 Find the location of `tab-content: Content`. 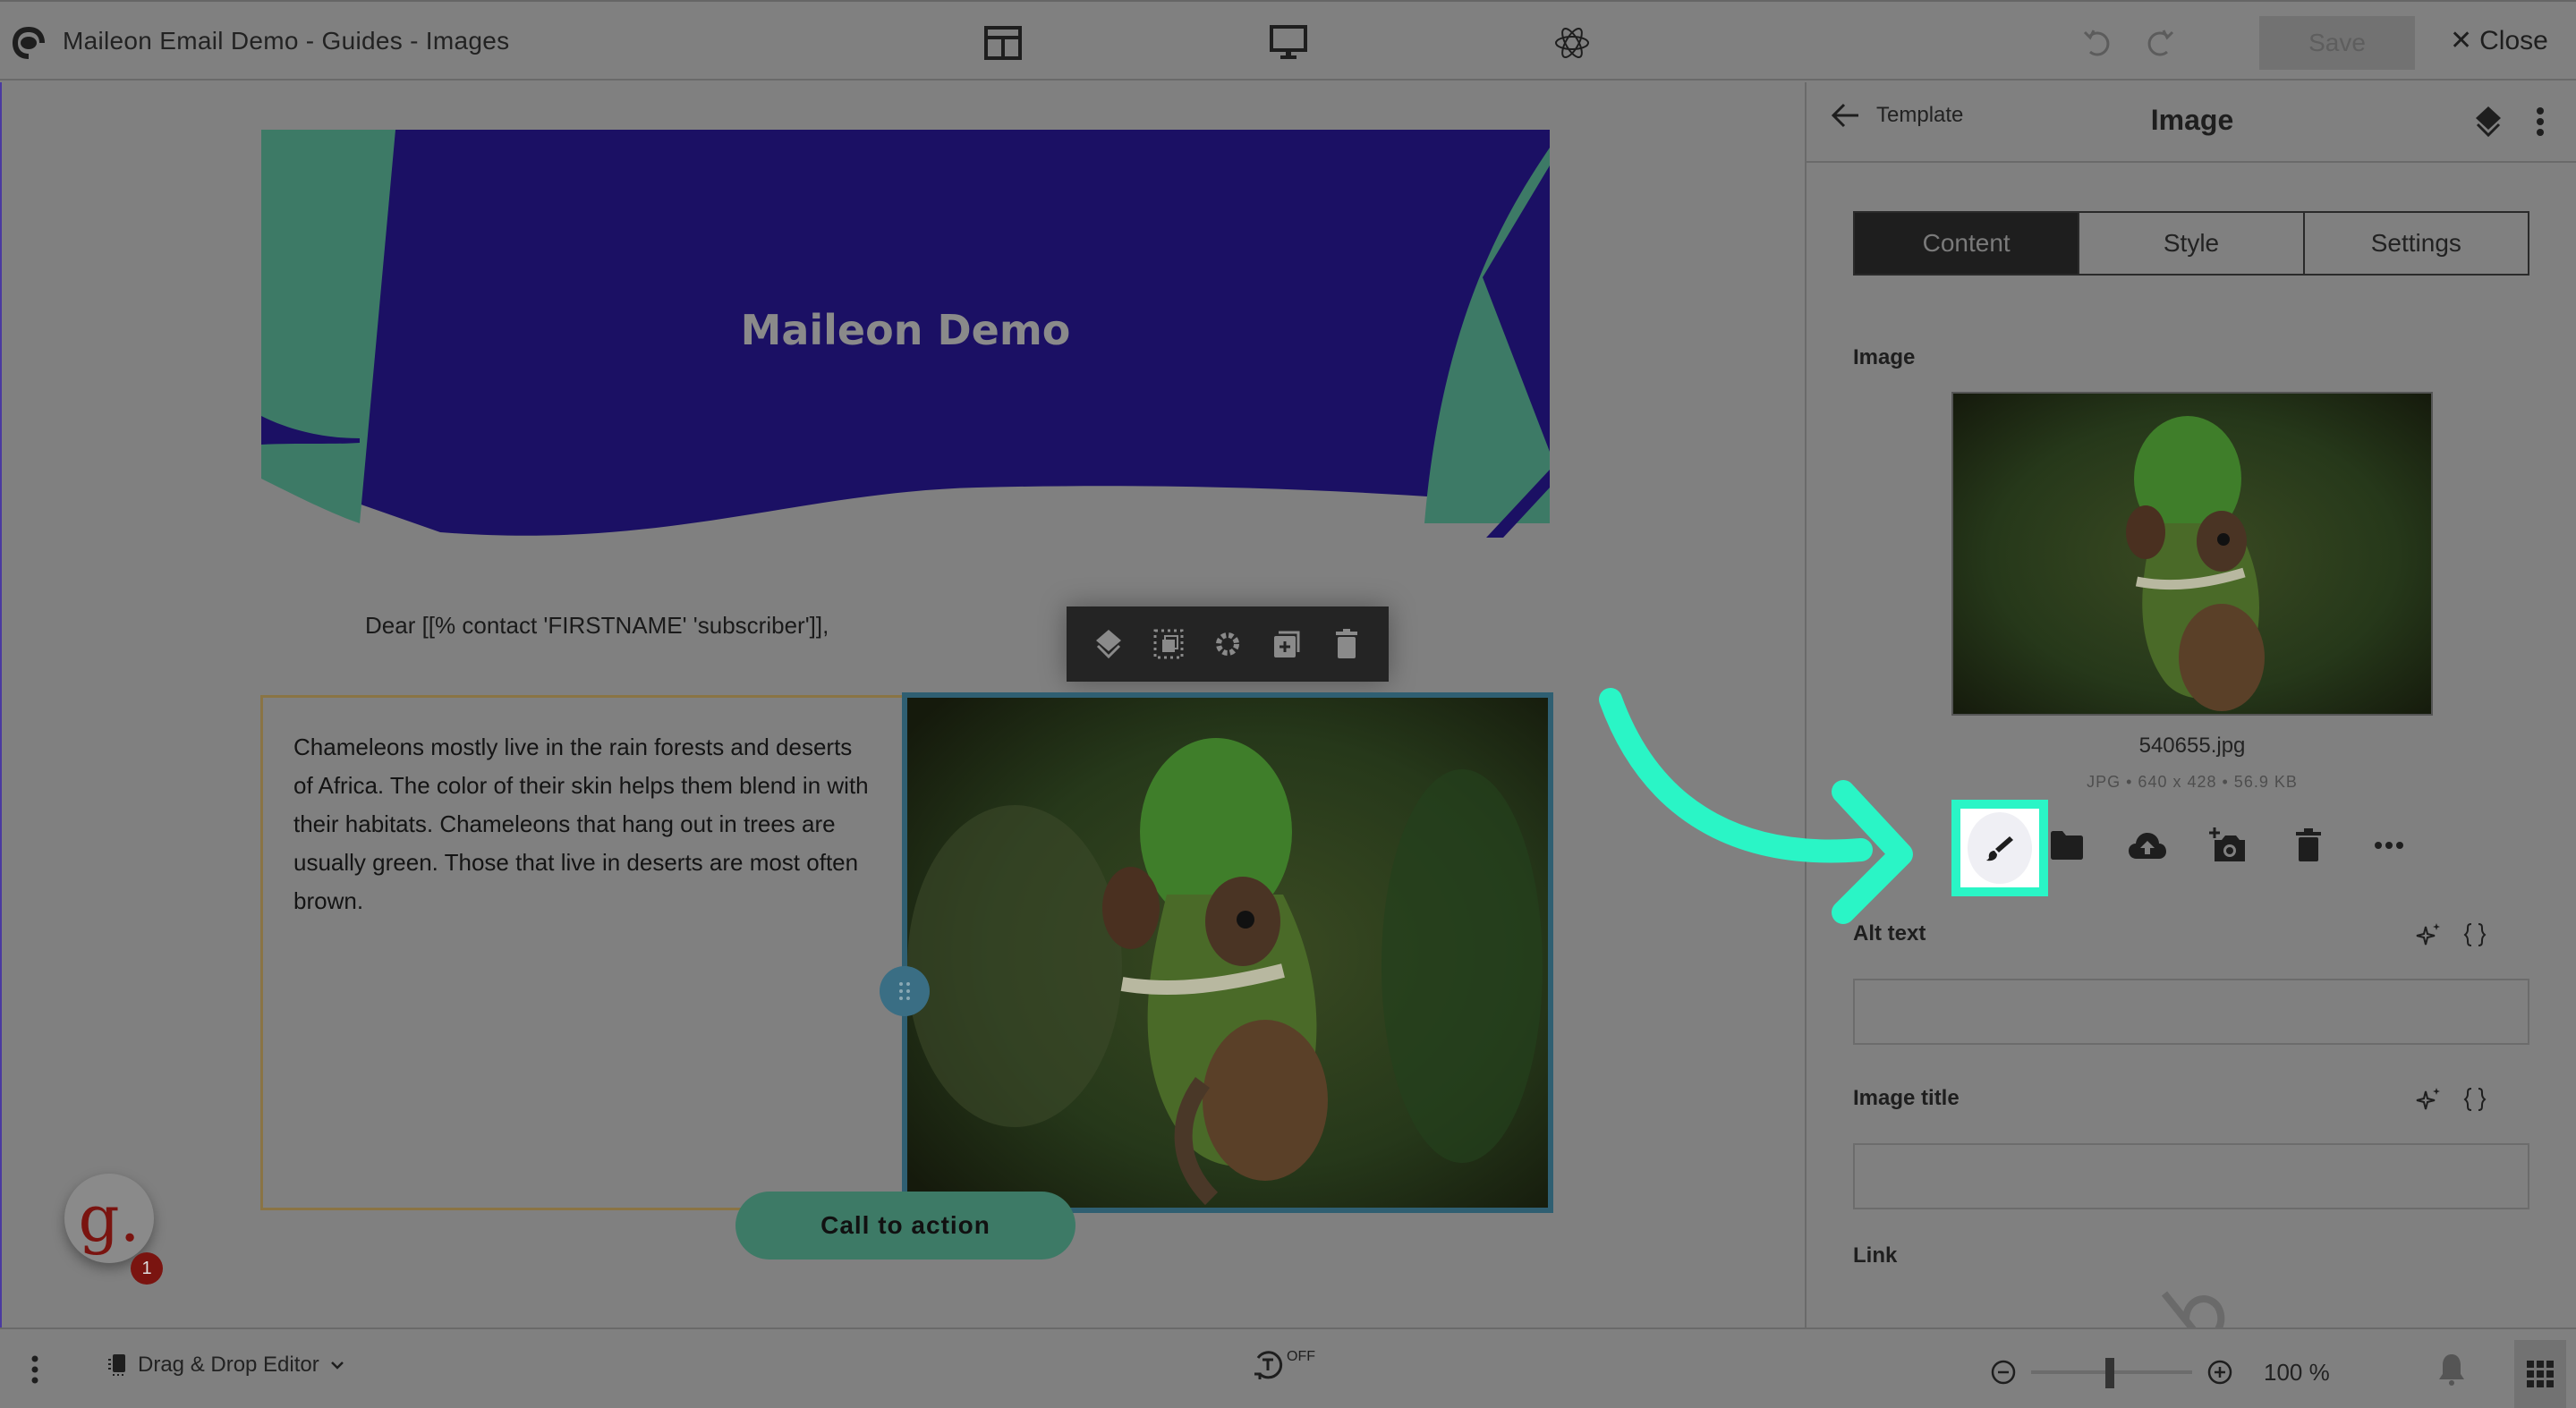

tab-content: Content is located at coordinates (1967, 244).